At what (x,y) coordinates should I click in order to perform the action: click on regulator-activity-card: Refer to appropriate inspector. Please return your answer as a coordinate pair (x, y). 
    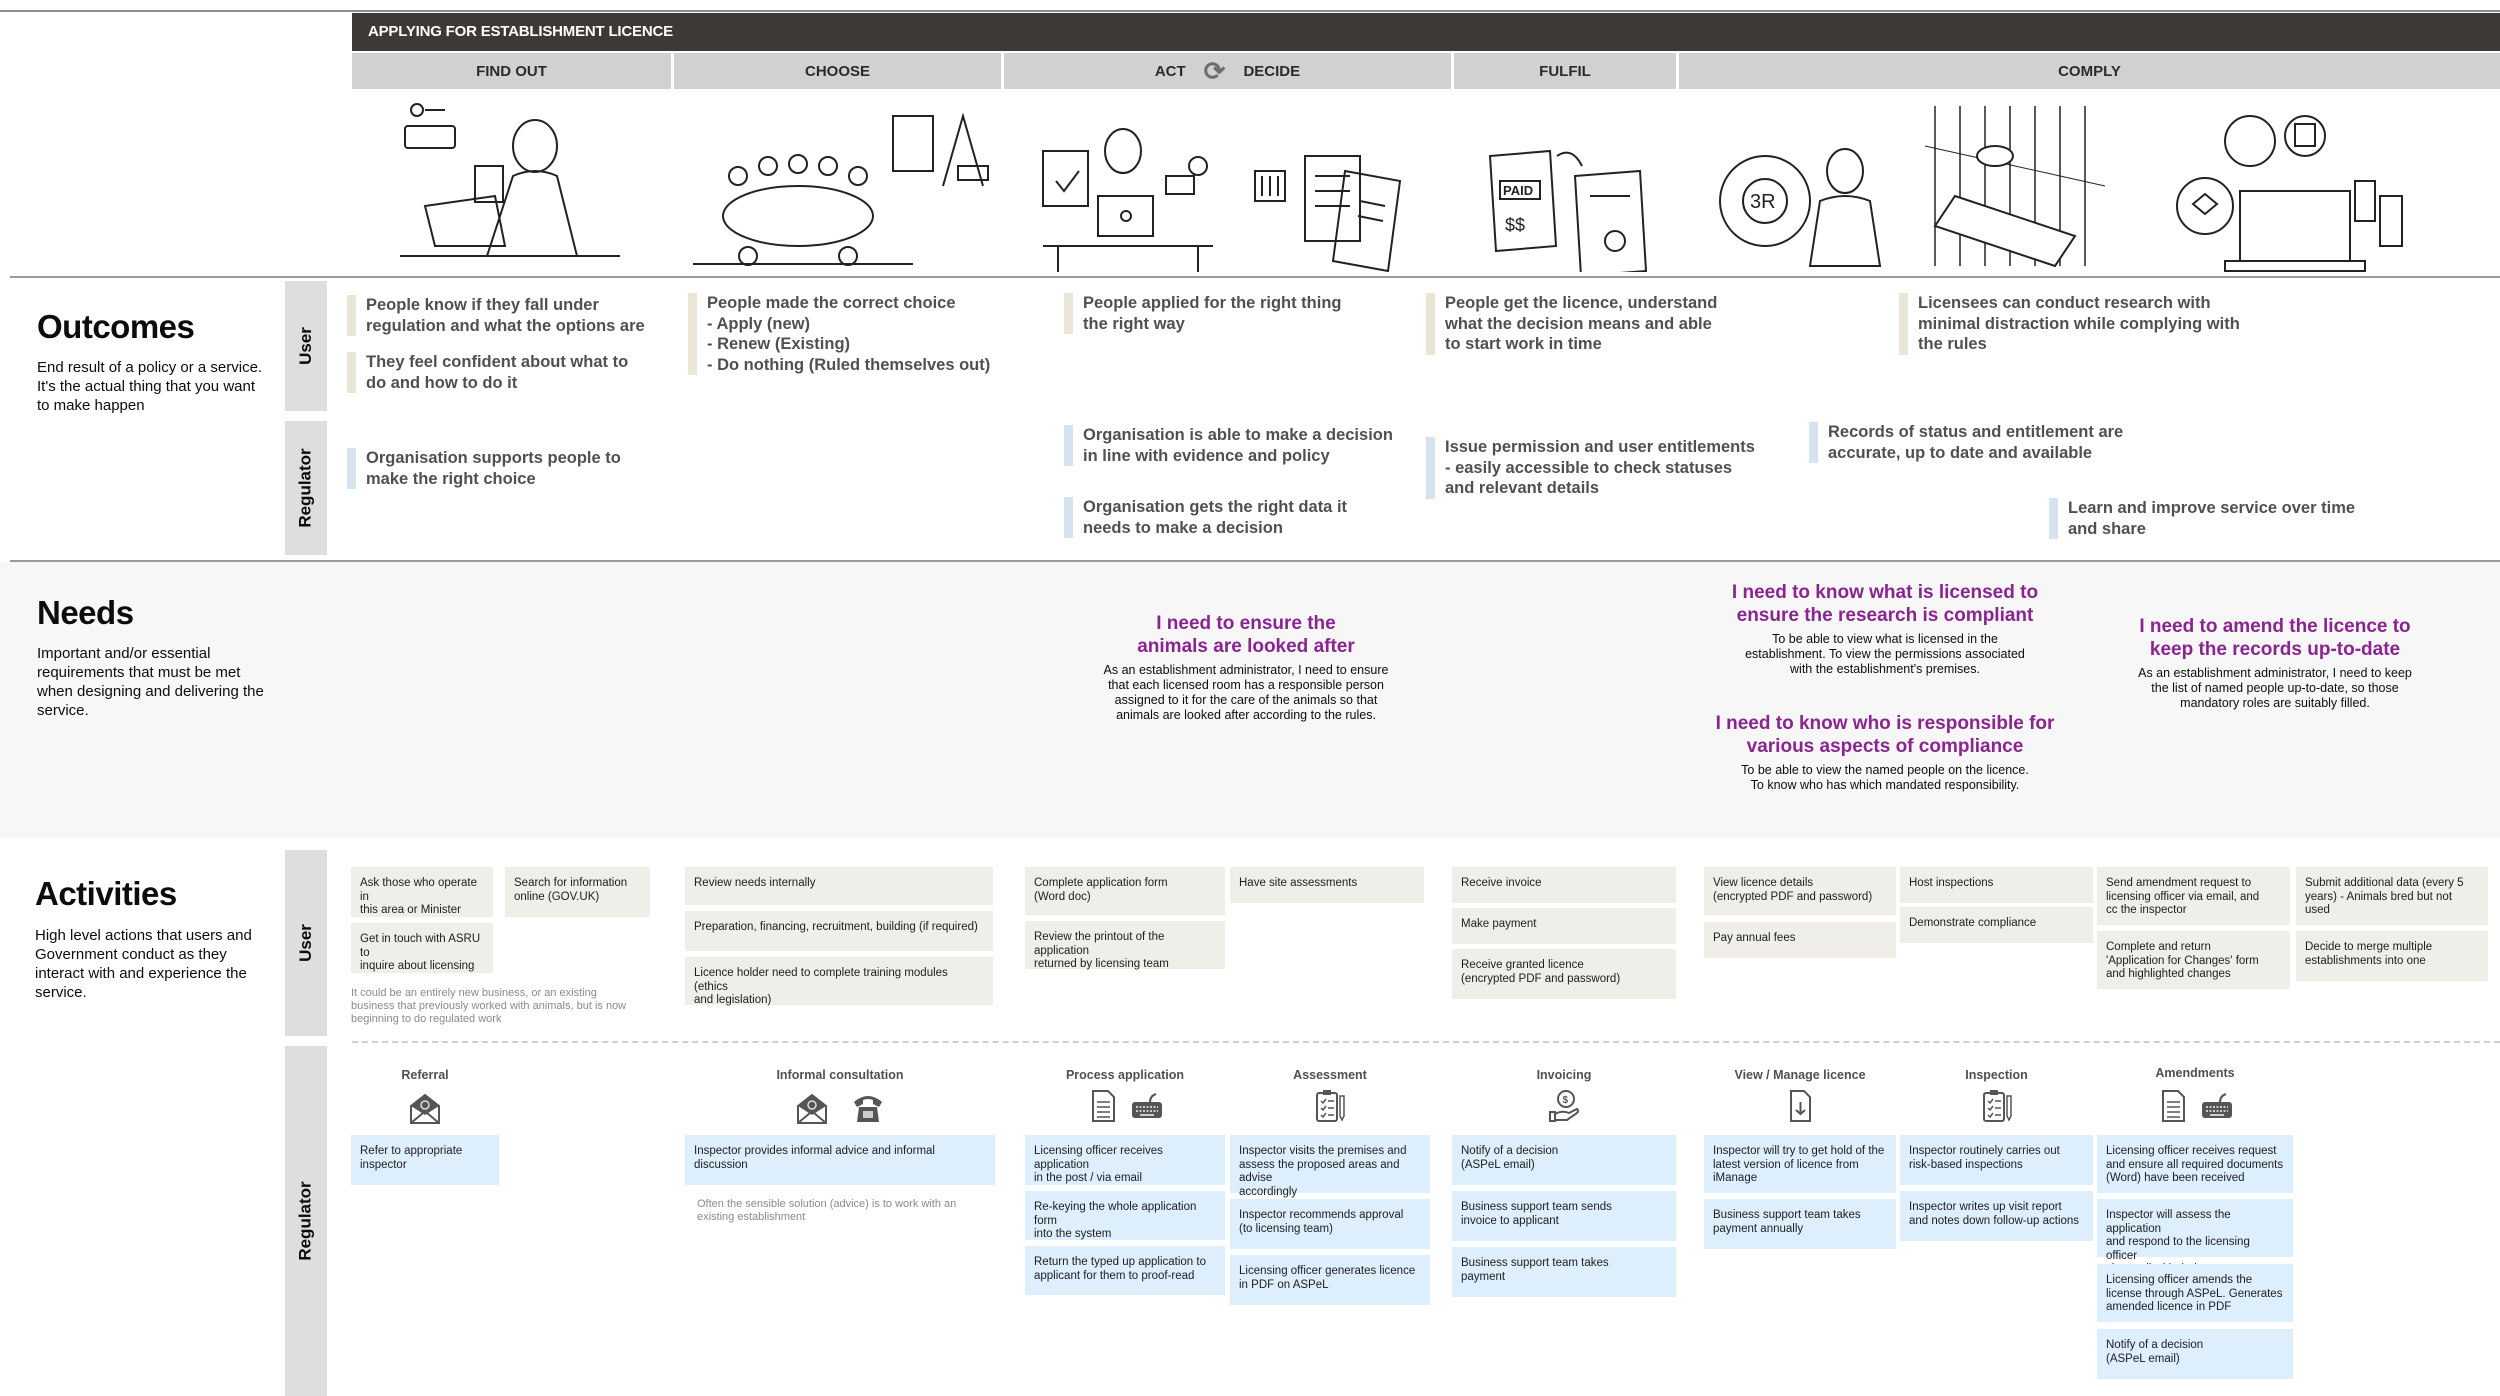
    Looking at the image, I should click on (425, 1160).